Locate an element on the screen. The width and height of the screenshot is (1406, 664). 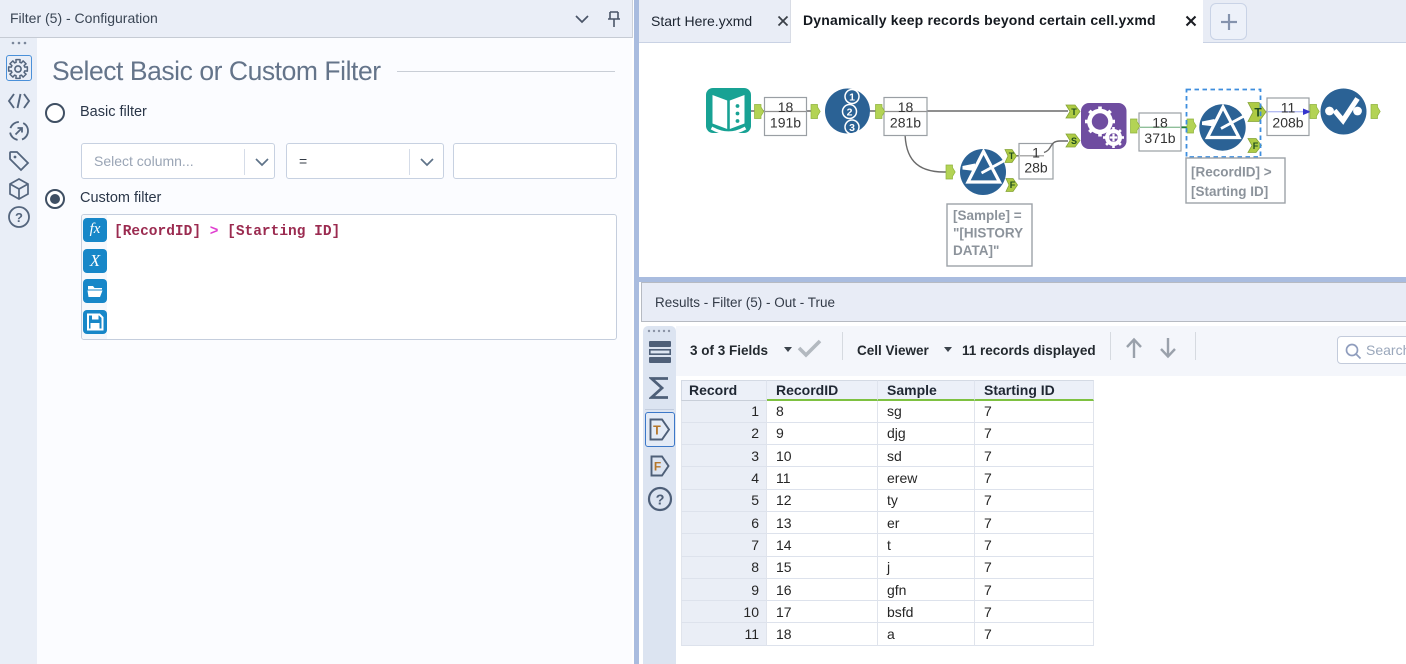
svg-text: 281b is located at coordinates (905, 123).